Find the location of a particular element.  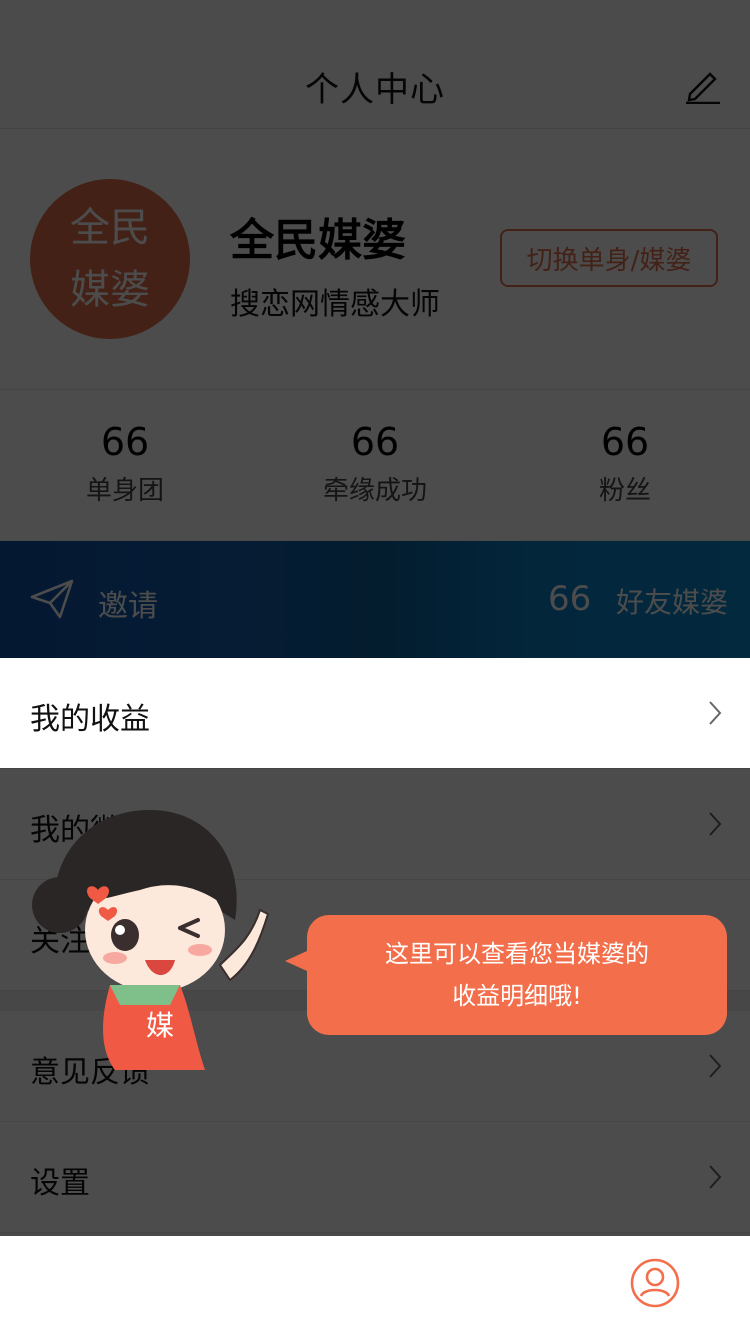

avatar-text-line2: 媒婆 is located at coordinates (110, 290).